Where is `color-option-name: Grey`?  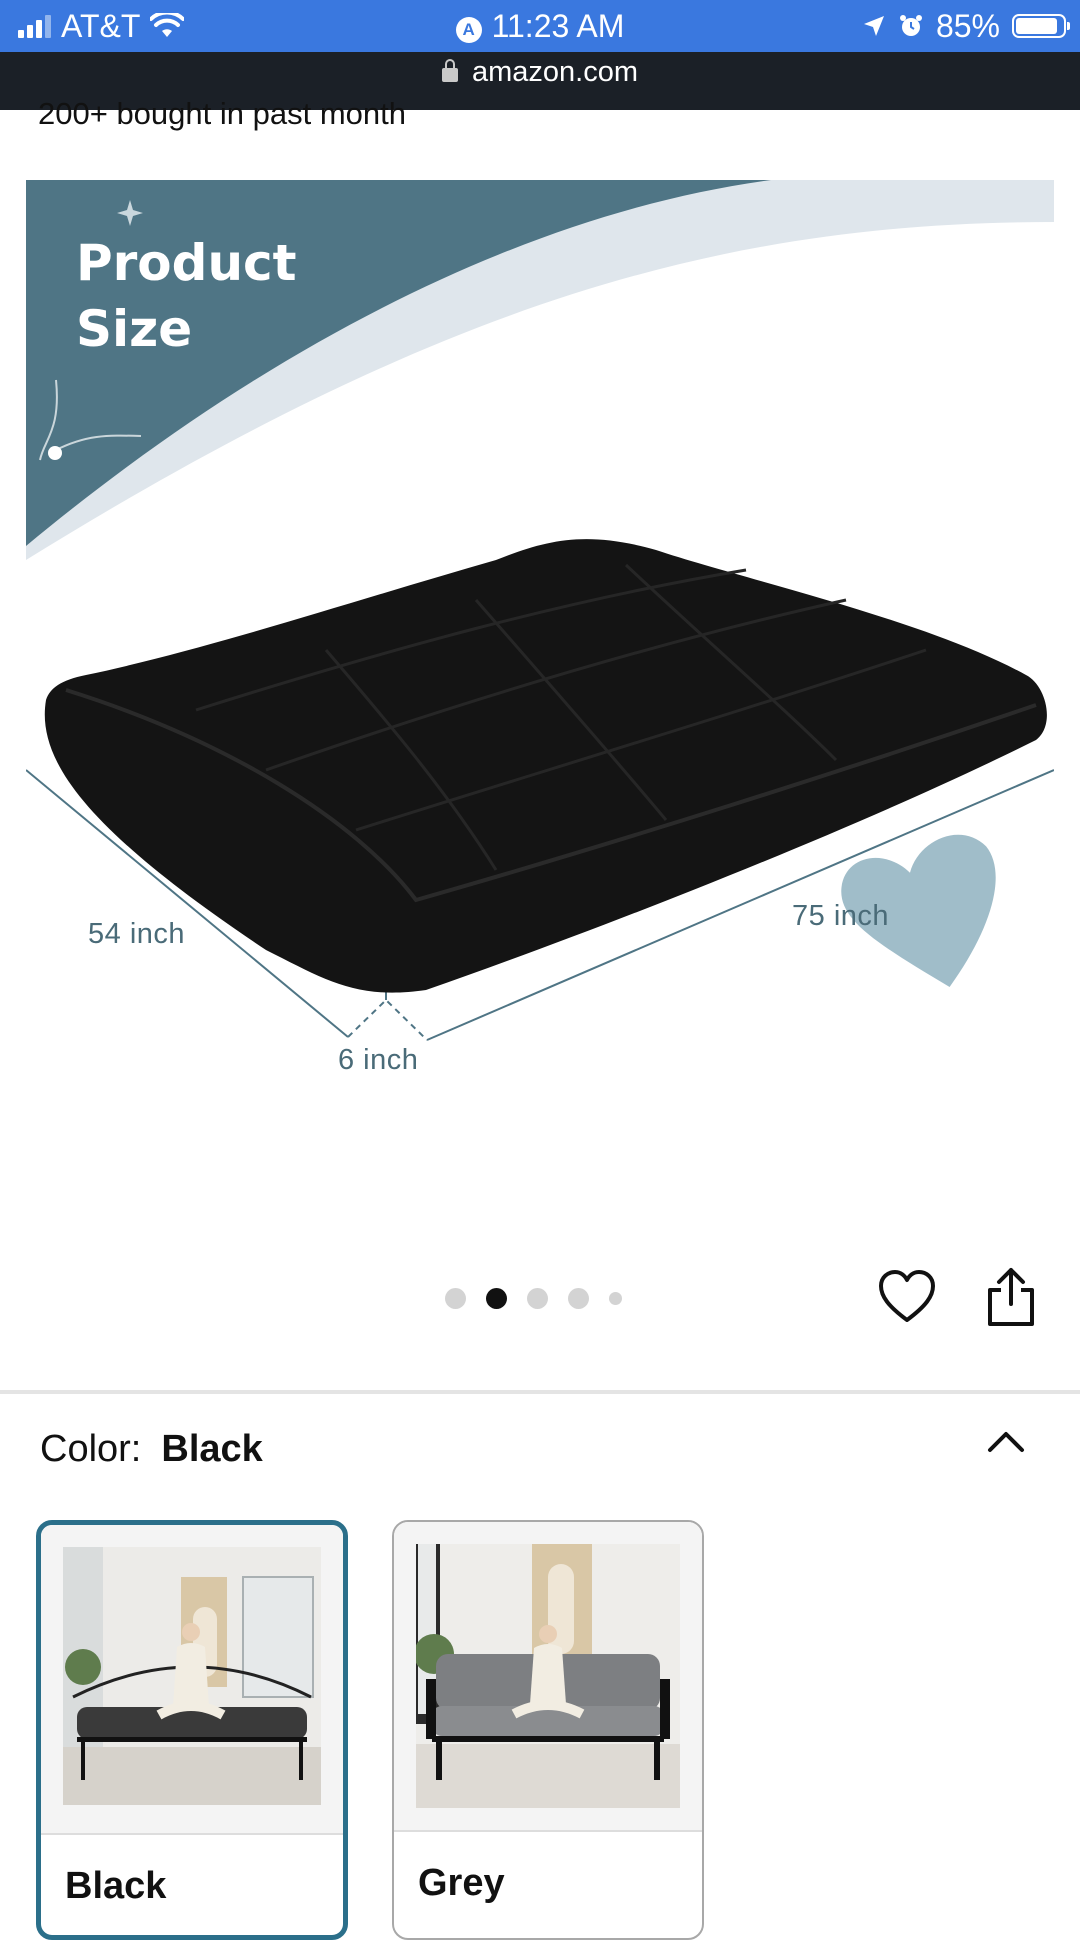
color-option-name: Grey is located at coordinates (461, 1883).